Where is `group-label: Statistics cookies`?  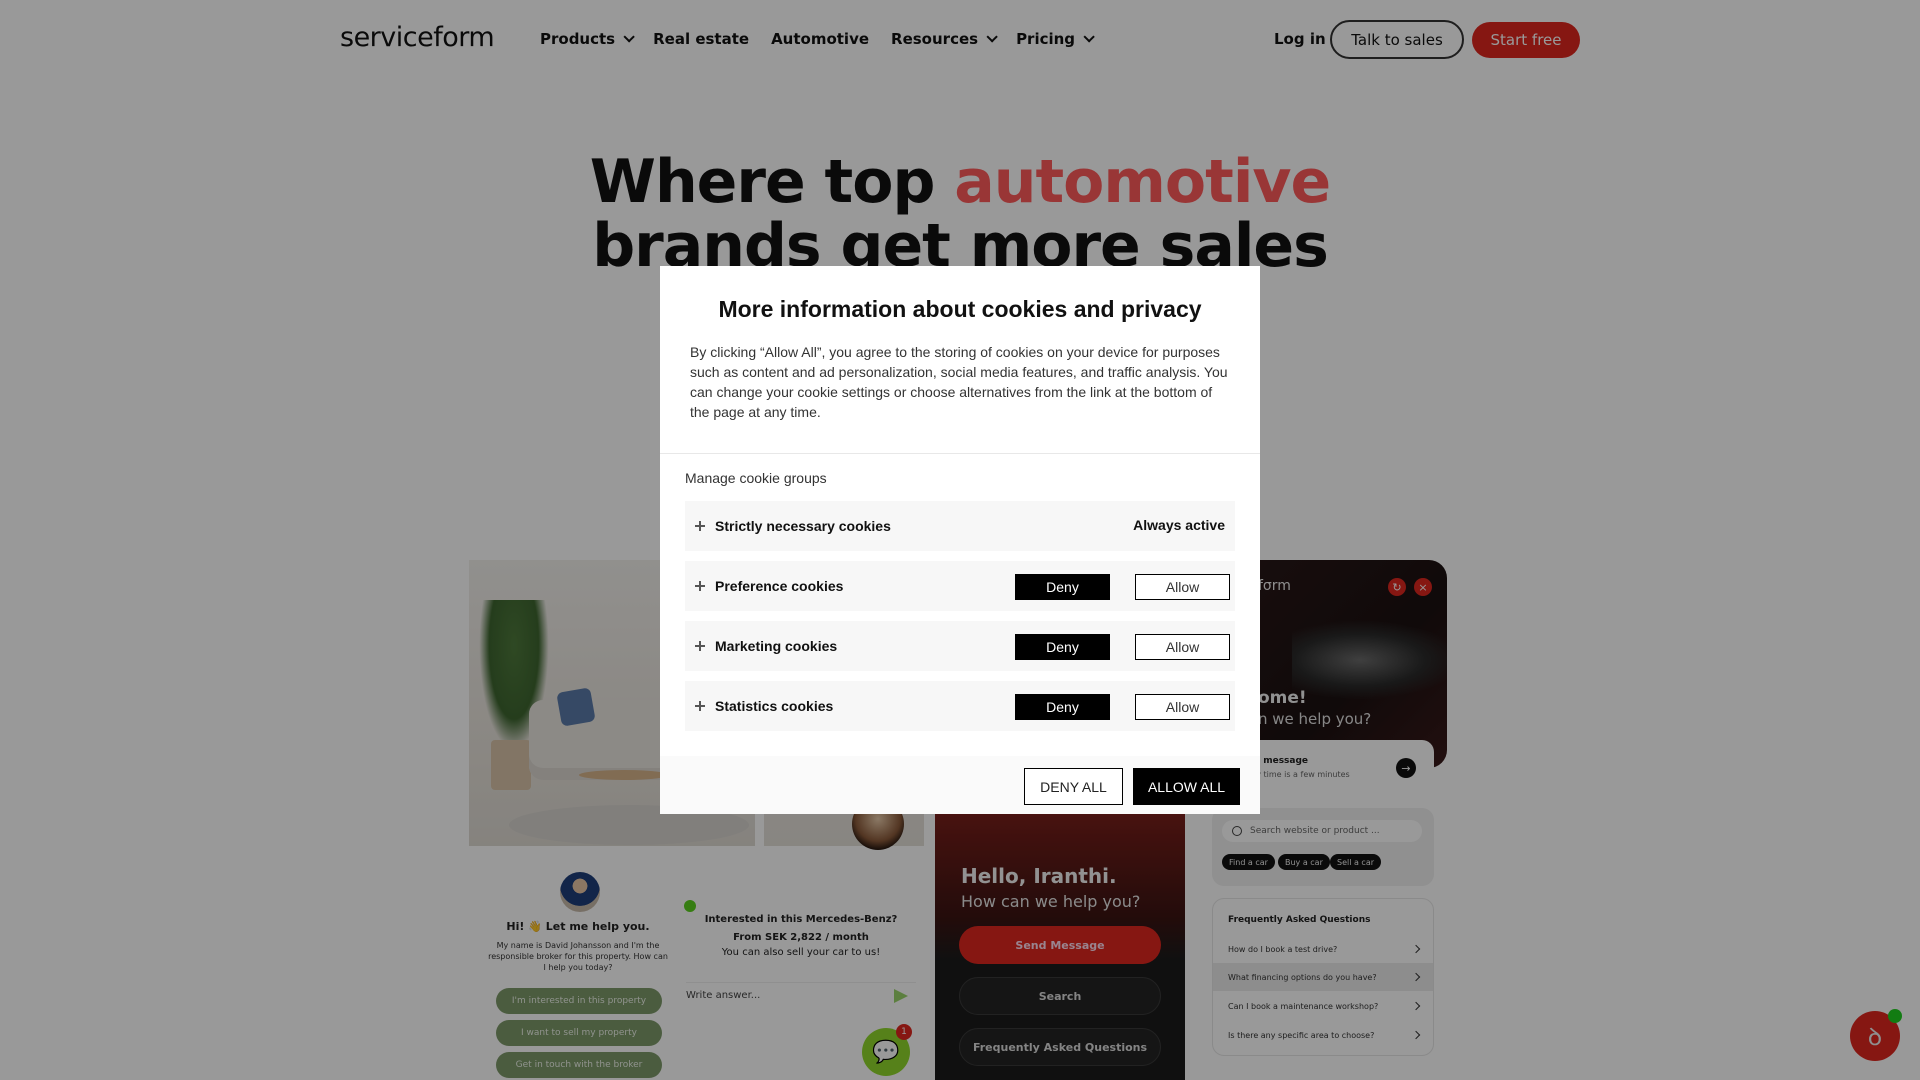
group-label: Statistics cookies is located at coordinates (774, 706).